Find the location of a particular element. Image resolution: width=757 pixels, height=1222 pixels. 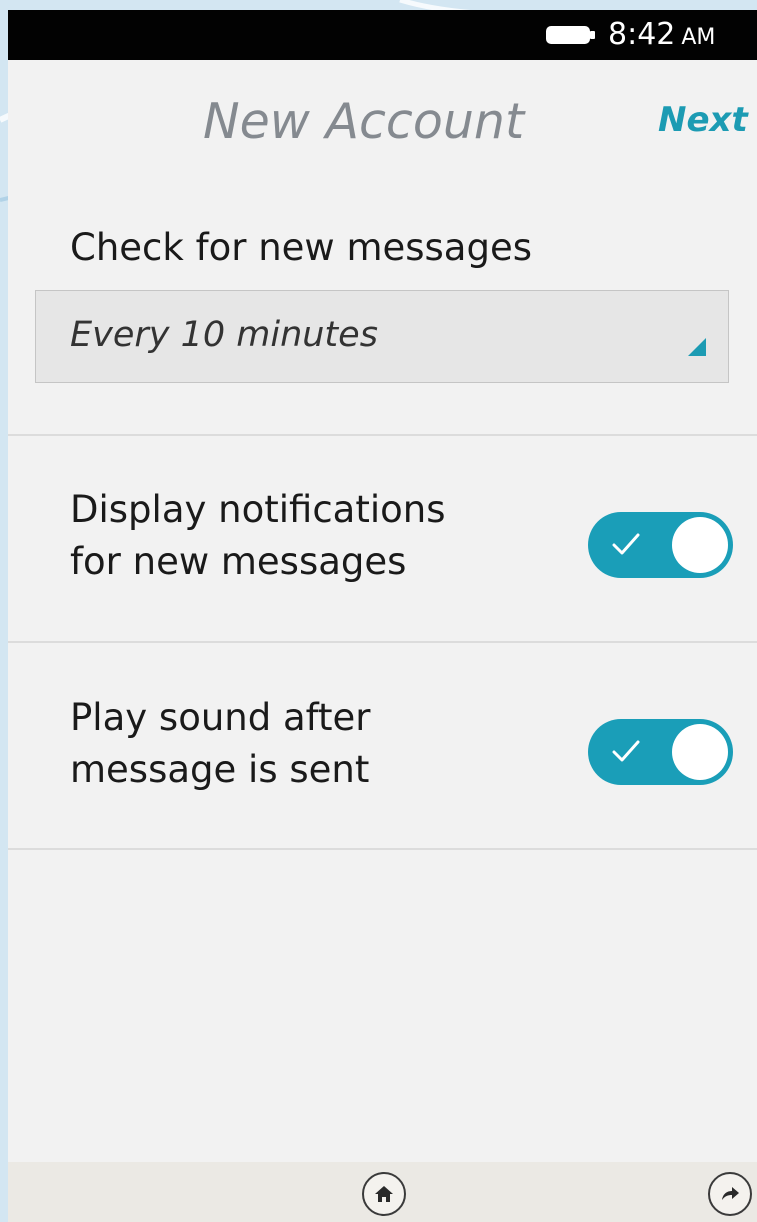

software-button-bar is located at coordinates (382, 1192).